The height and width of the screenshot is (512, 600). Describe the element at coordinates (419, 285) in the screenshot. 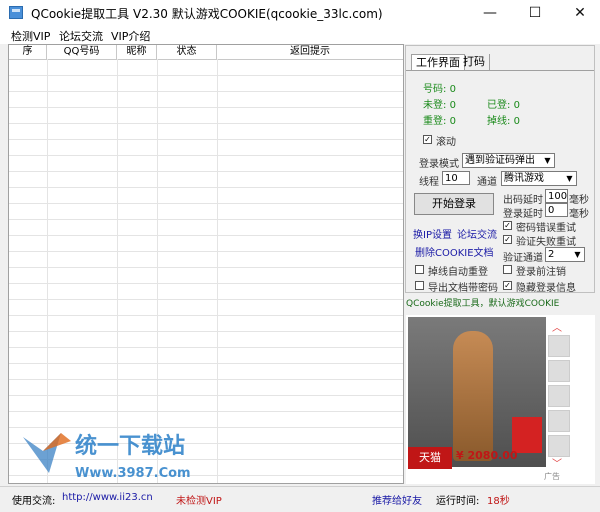

I see `export-pwd-checkbox` at that location.